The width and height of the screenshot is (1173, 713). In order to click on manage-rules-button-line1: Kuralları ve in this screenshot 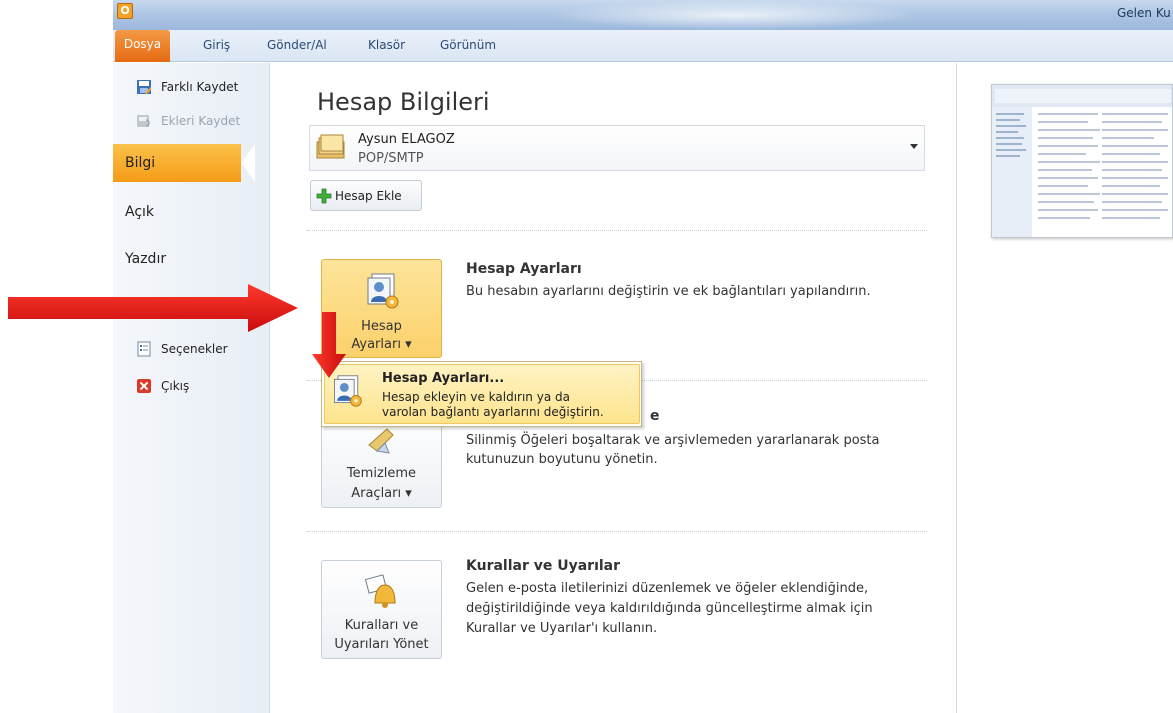, I will do `click(381, 625)`.